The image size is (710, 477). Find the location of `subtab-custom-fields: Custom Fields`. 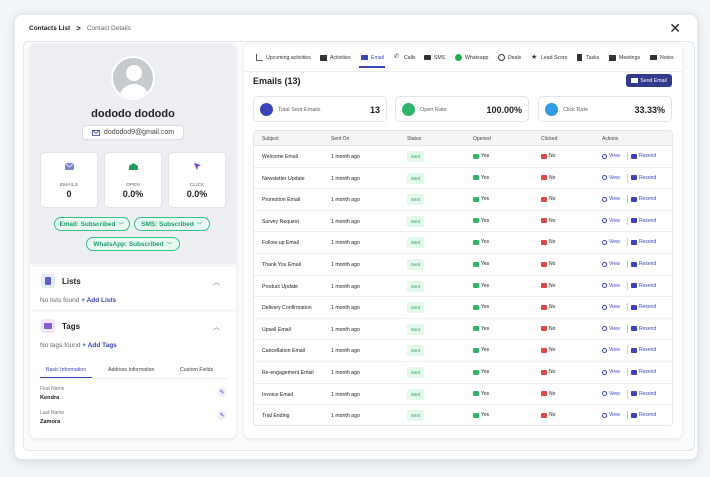

subtab-custom-fields: Custom Fields is located at coordinates (196, 370).